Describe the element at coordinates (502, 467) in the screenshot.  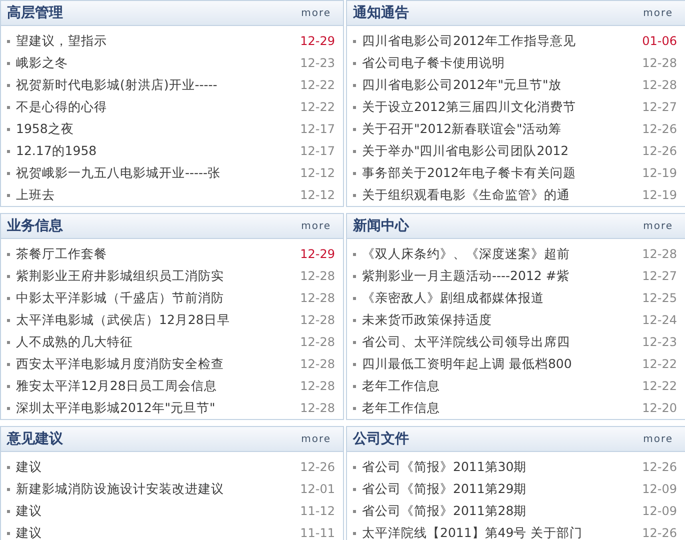
I see `news-link: 省公司《简报》2011第30期` at that location.